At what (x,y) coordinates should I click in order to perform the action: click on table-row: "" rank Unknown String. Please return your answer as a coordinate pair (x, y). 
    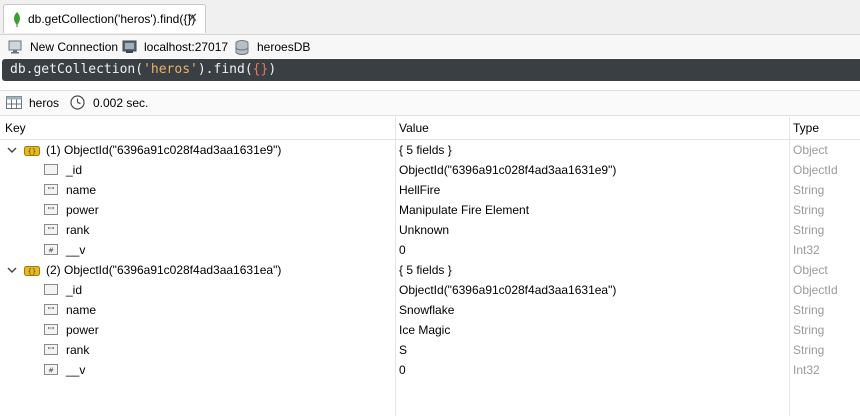
    Looking at the image, I should click on (430, 230).